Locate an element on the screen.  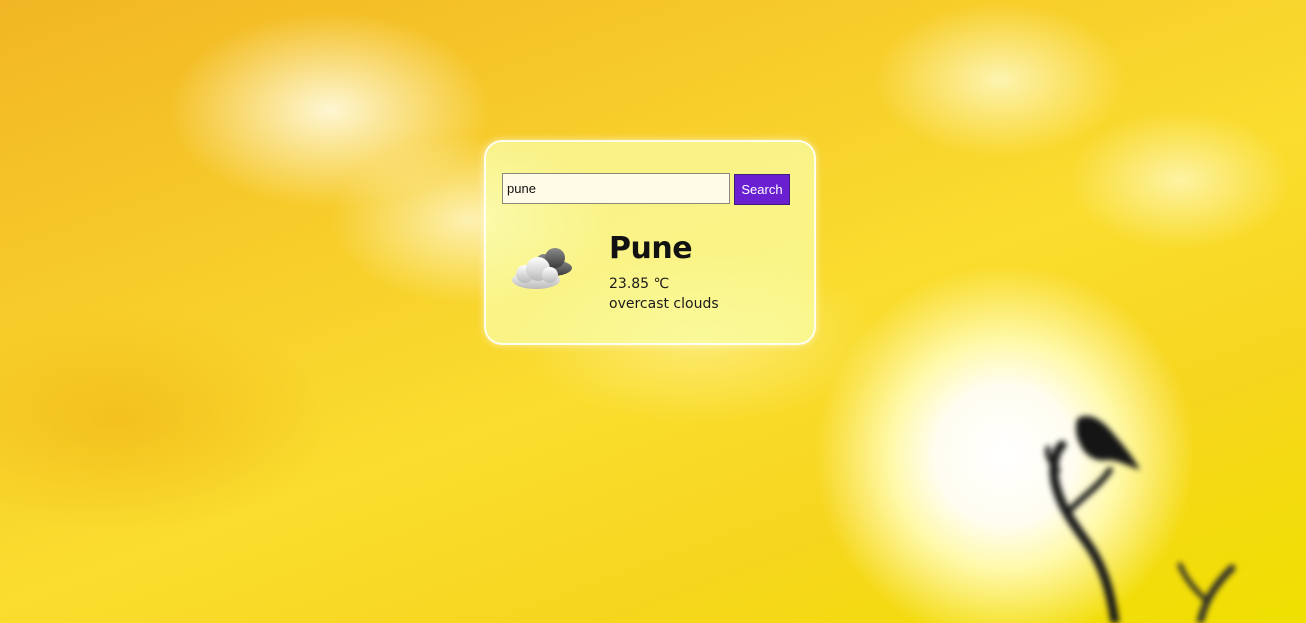
weather-card: Search Pune 23.85 ℃ overcast clouds is located at coordinates (650, 242).